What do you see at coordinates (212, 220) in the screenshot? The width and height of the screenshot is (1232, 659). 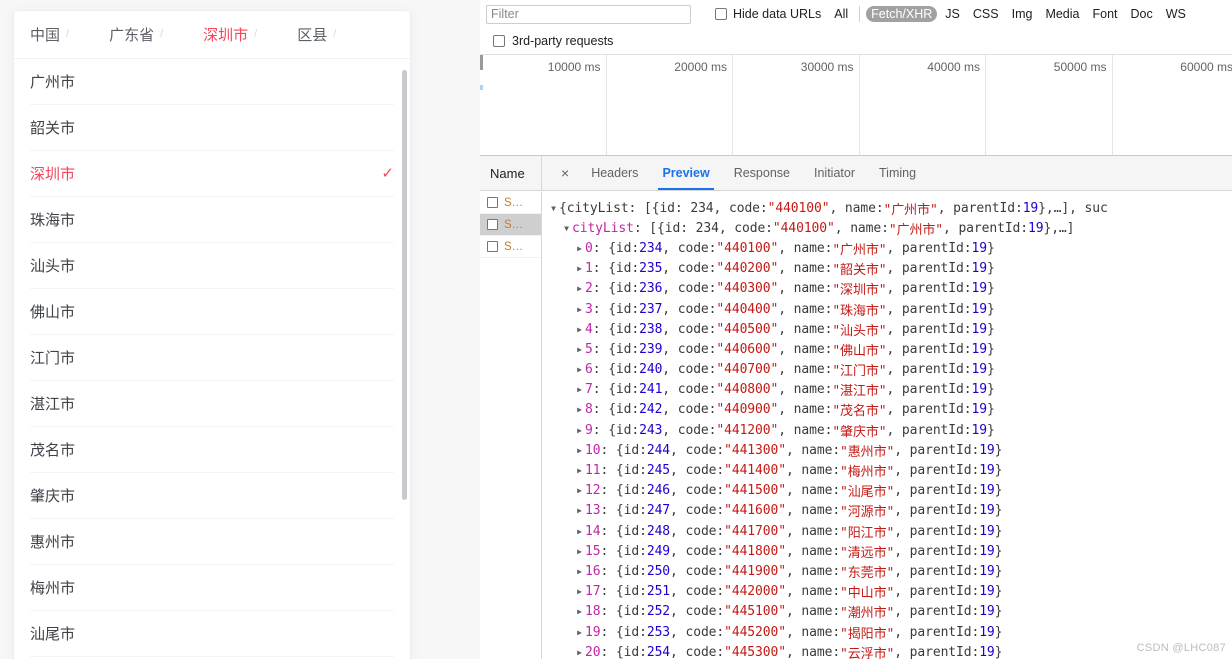 I see `city-list-item: 珠海市` at bounding box center [212, 220].